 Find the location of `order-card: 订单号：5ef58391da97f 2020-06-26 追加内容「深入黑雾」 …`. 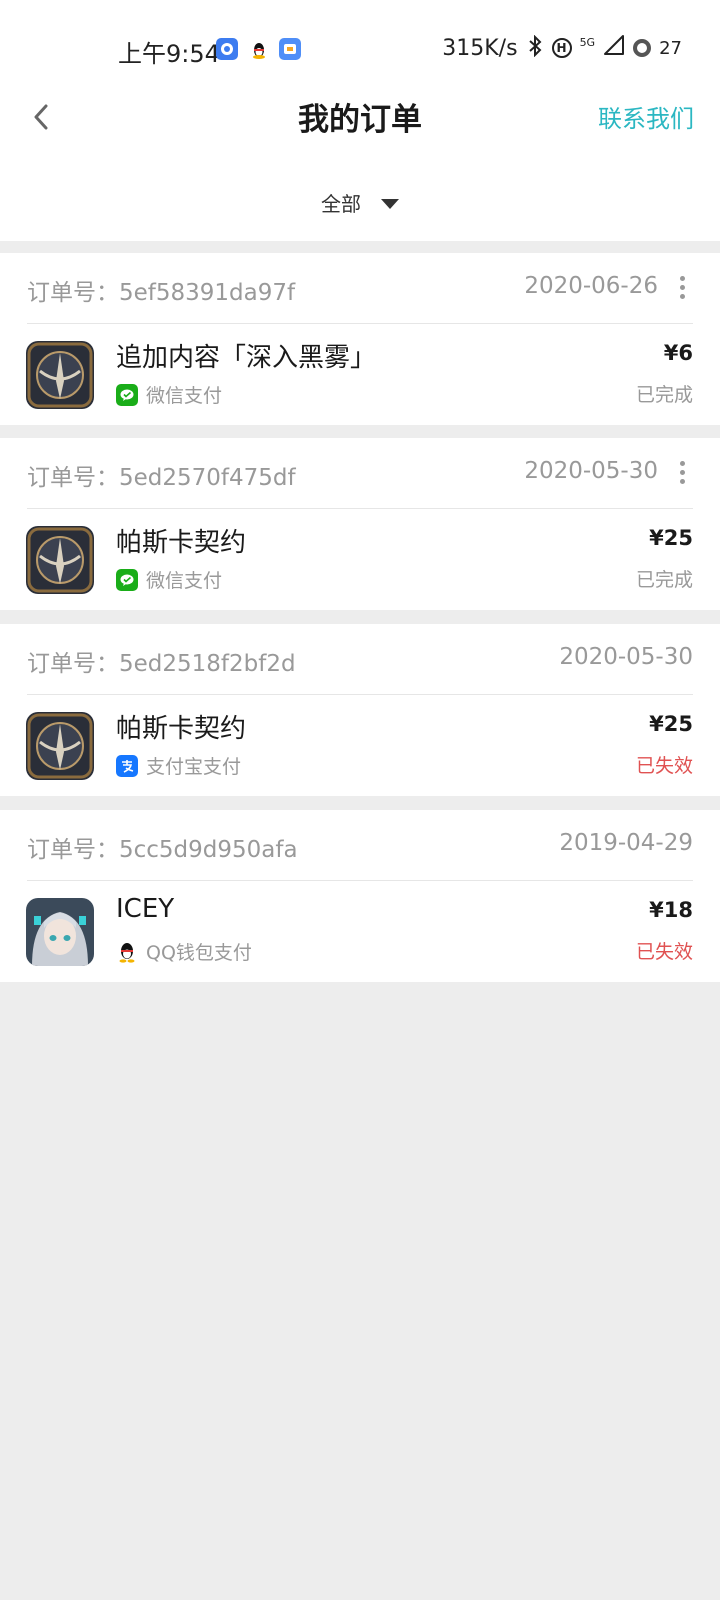

order-card: 订单号：5ef58391da97f 2020-06-26 追加内容「深入黑雾」 … is located at coordinates (360, 339).